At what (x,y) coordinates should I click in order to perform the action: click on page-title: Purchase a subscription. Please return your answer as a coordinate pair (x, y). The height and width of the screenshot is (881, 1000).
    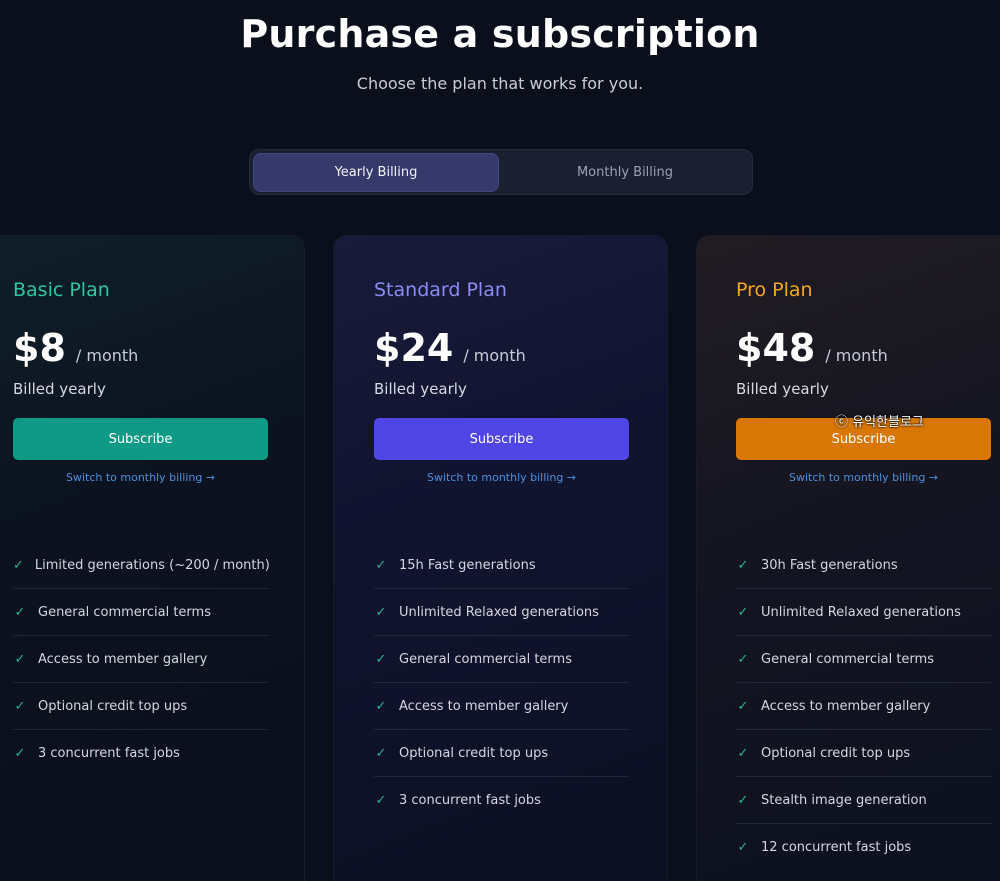
    Looking at the image, I should click on (500, 34).